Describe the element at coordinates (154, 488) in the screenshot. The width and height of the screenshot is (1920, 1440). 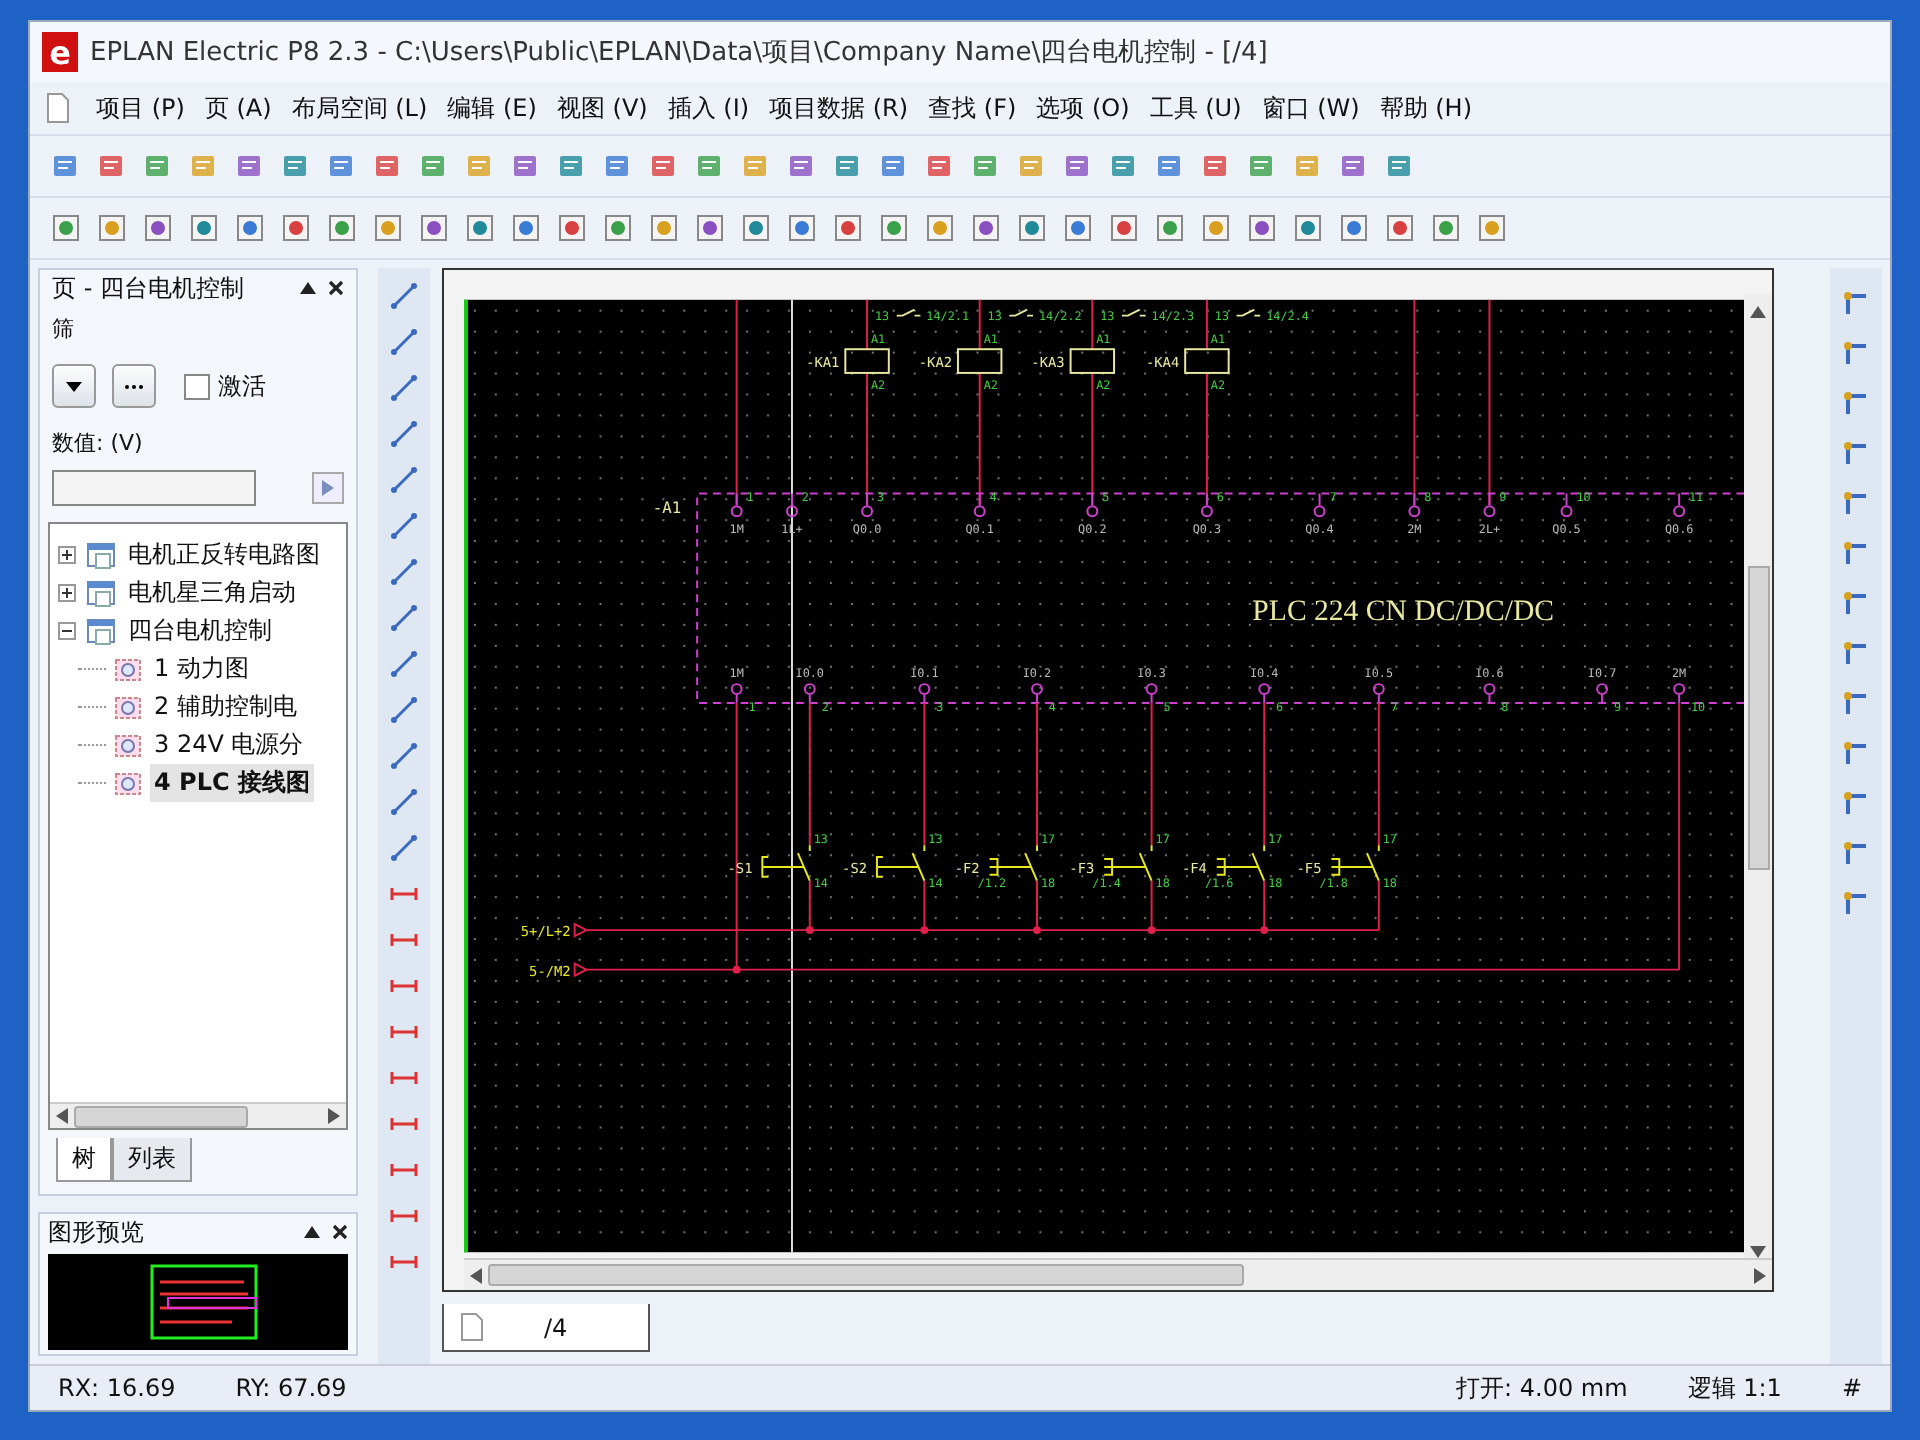
I see `value-field` at that location.